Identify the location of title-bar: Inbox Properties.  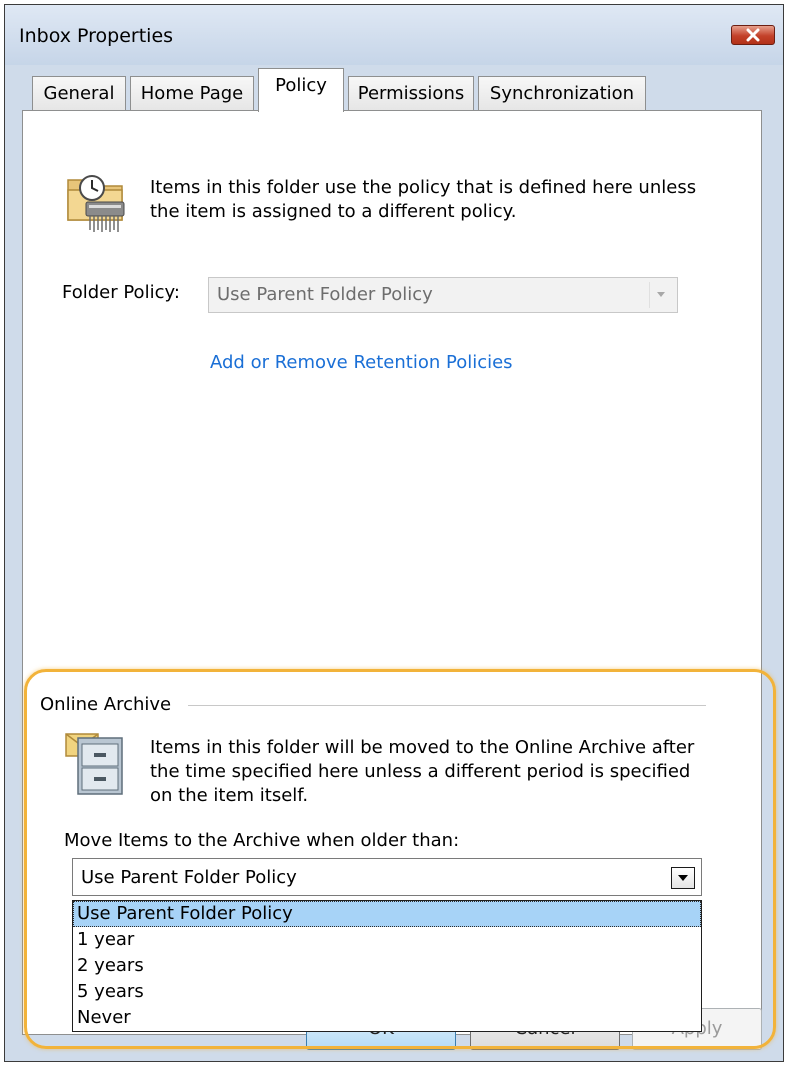
(394, 35).